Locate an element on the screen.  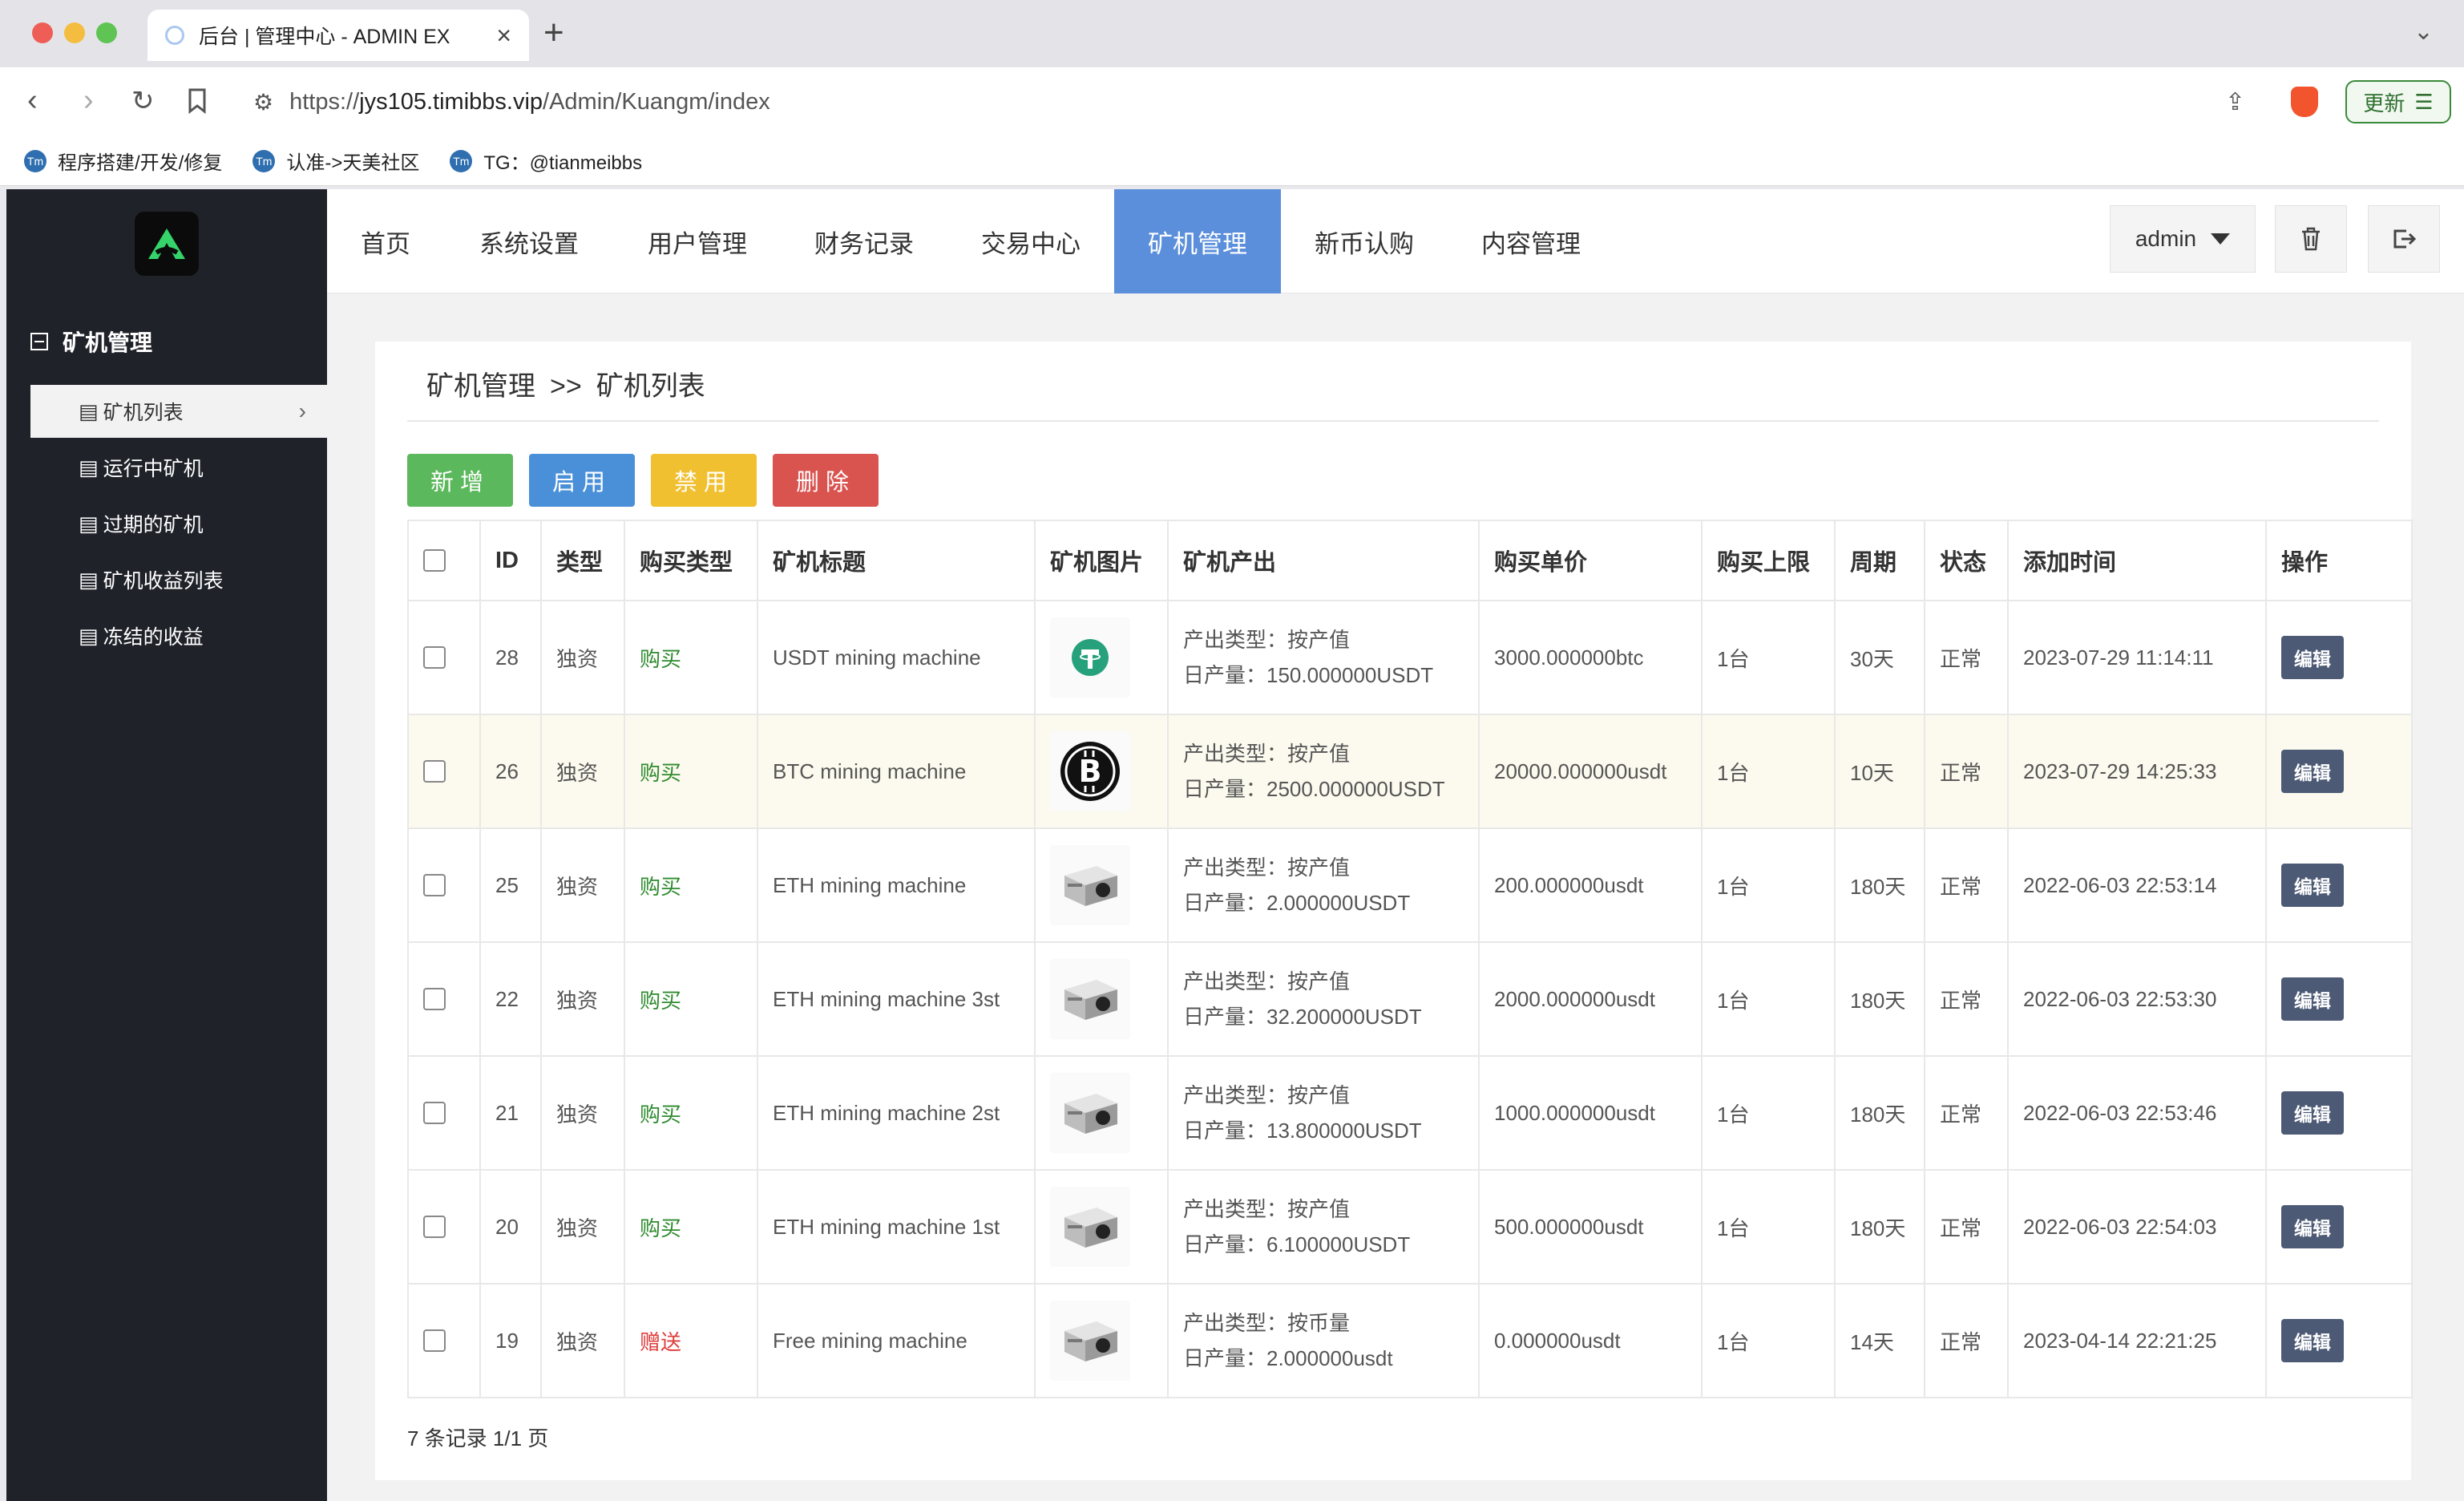
limit-cell: 1台 is located at coordinates (1769, 1340).